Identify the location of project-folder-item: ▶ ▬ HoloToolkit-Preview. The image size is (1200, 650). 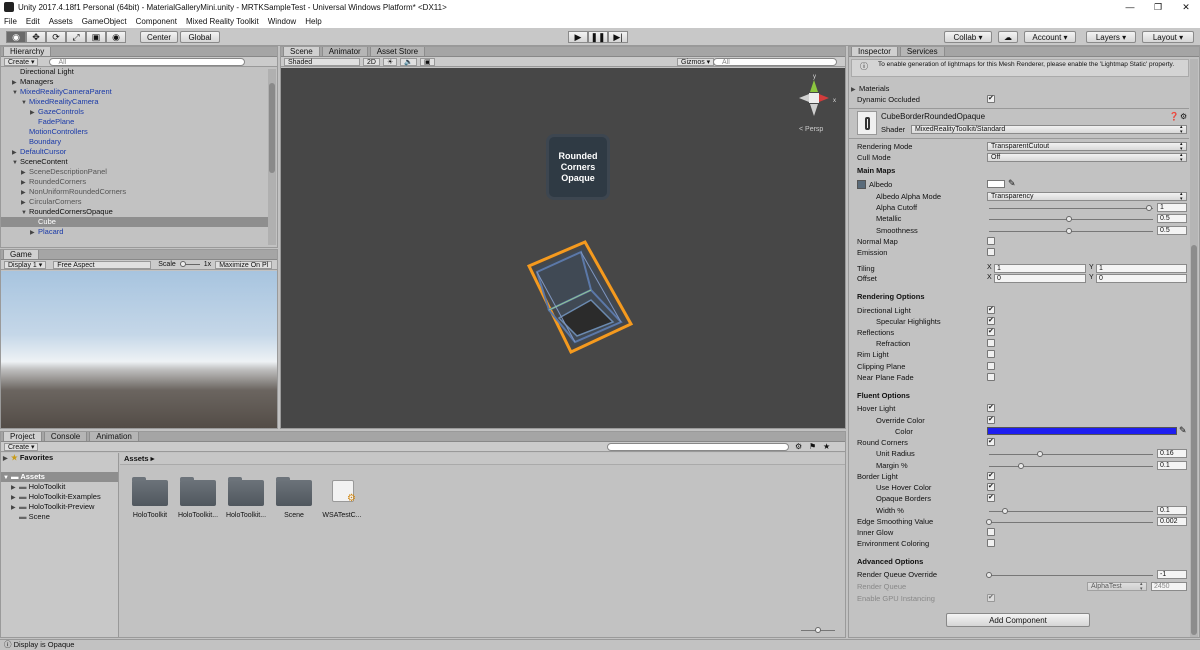
(59, 507).